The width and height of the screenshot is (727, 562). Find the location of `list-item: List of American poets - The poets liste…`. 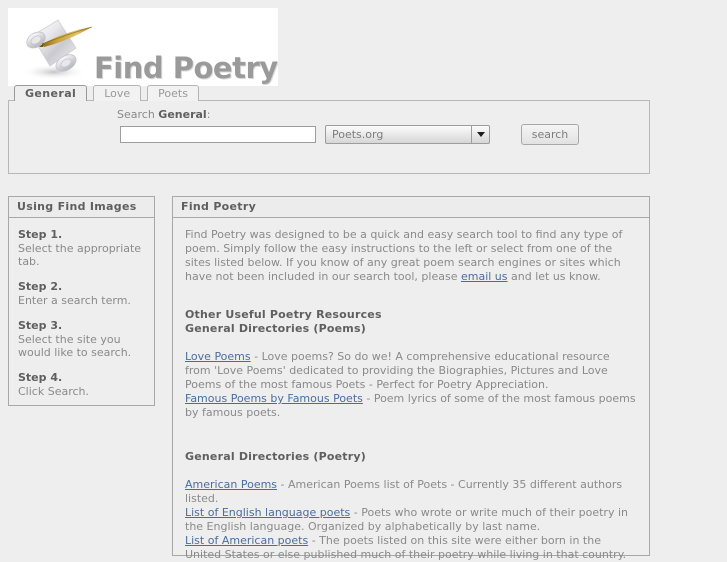

list-item: List of American poets - The poets liste… is located at coordinates (411, 548).